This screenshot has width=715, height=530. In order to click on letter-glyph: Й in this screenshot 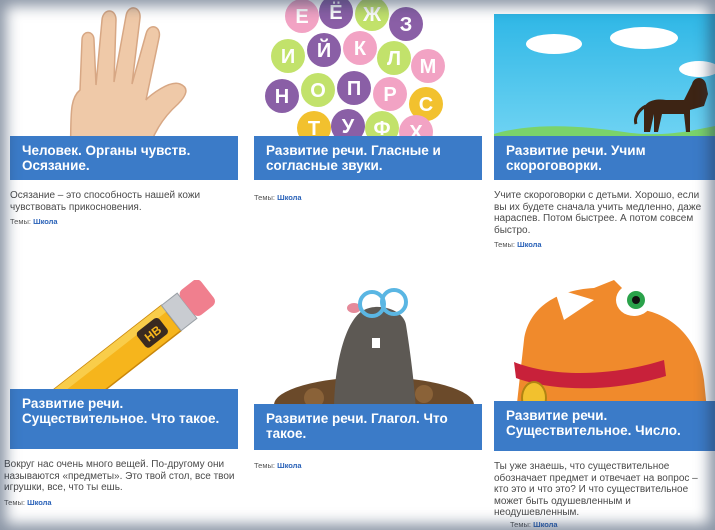, I will do `click(324, 50)`.